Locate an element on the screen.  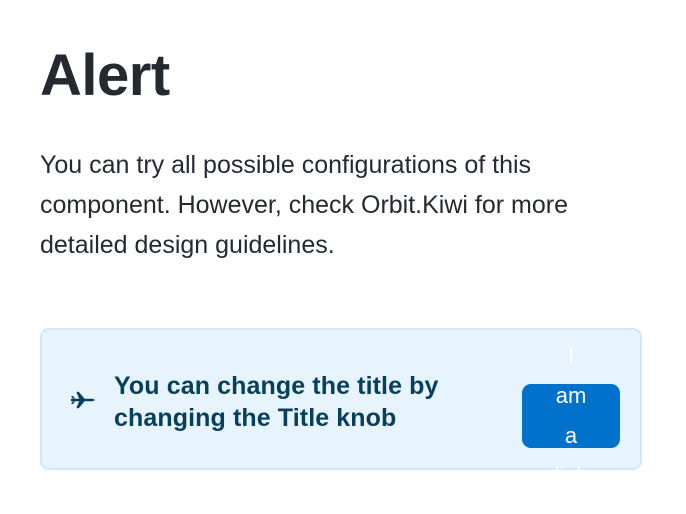
airplane-icon is located at coordinates (83, 400).